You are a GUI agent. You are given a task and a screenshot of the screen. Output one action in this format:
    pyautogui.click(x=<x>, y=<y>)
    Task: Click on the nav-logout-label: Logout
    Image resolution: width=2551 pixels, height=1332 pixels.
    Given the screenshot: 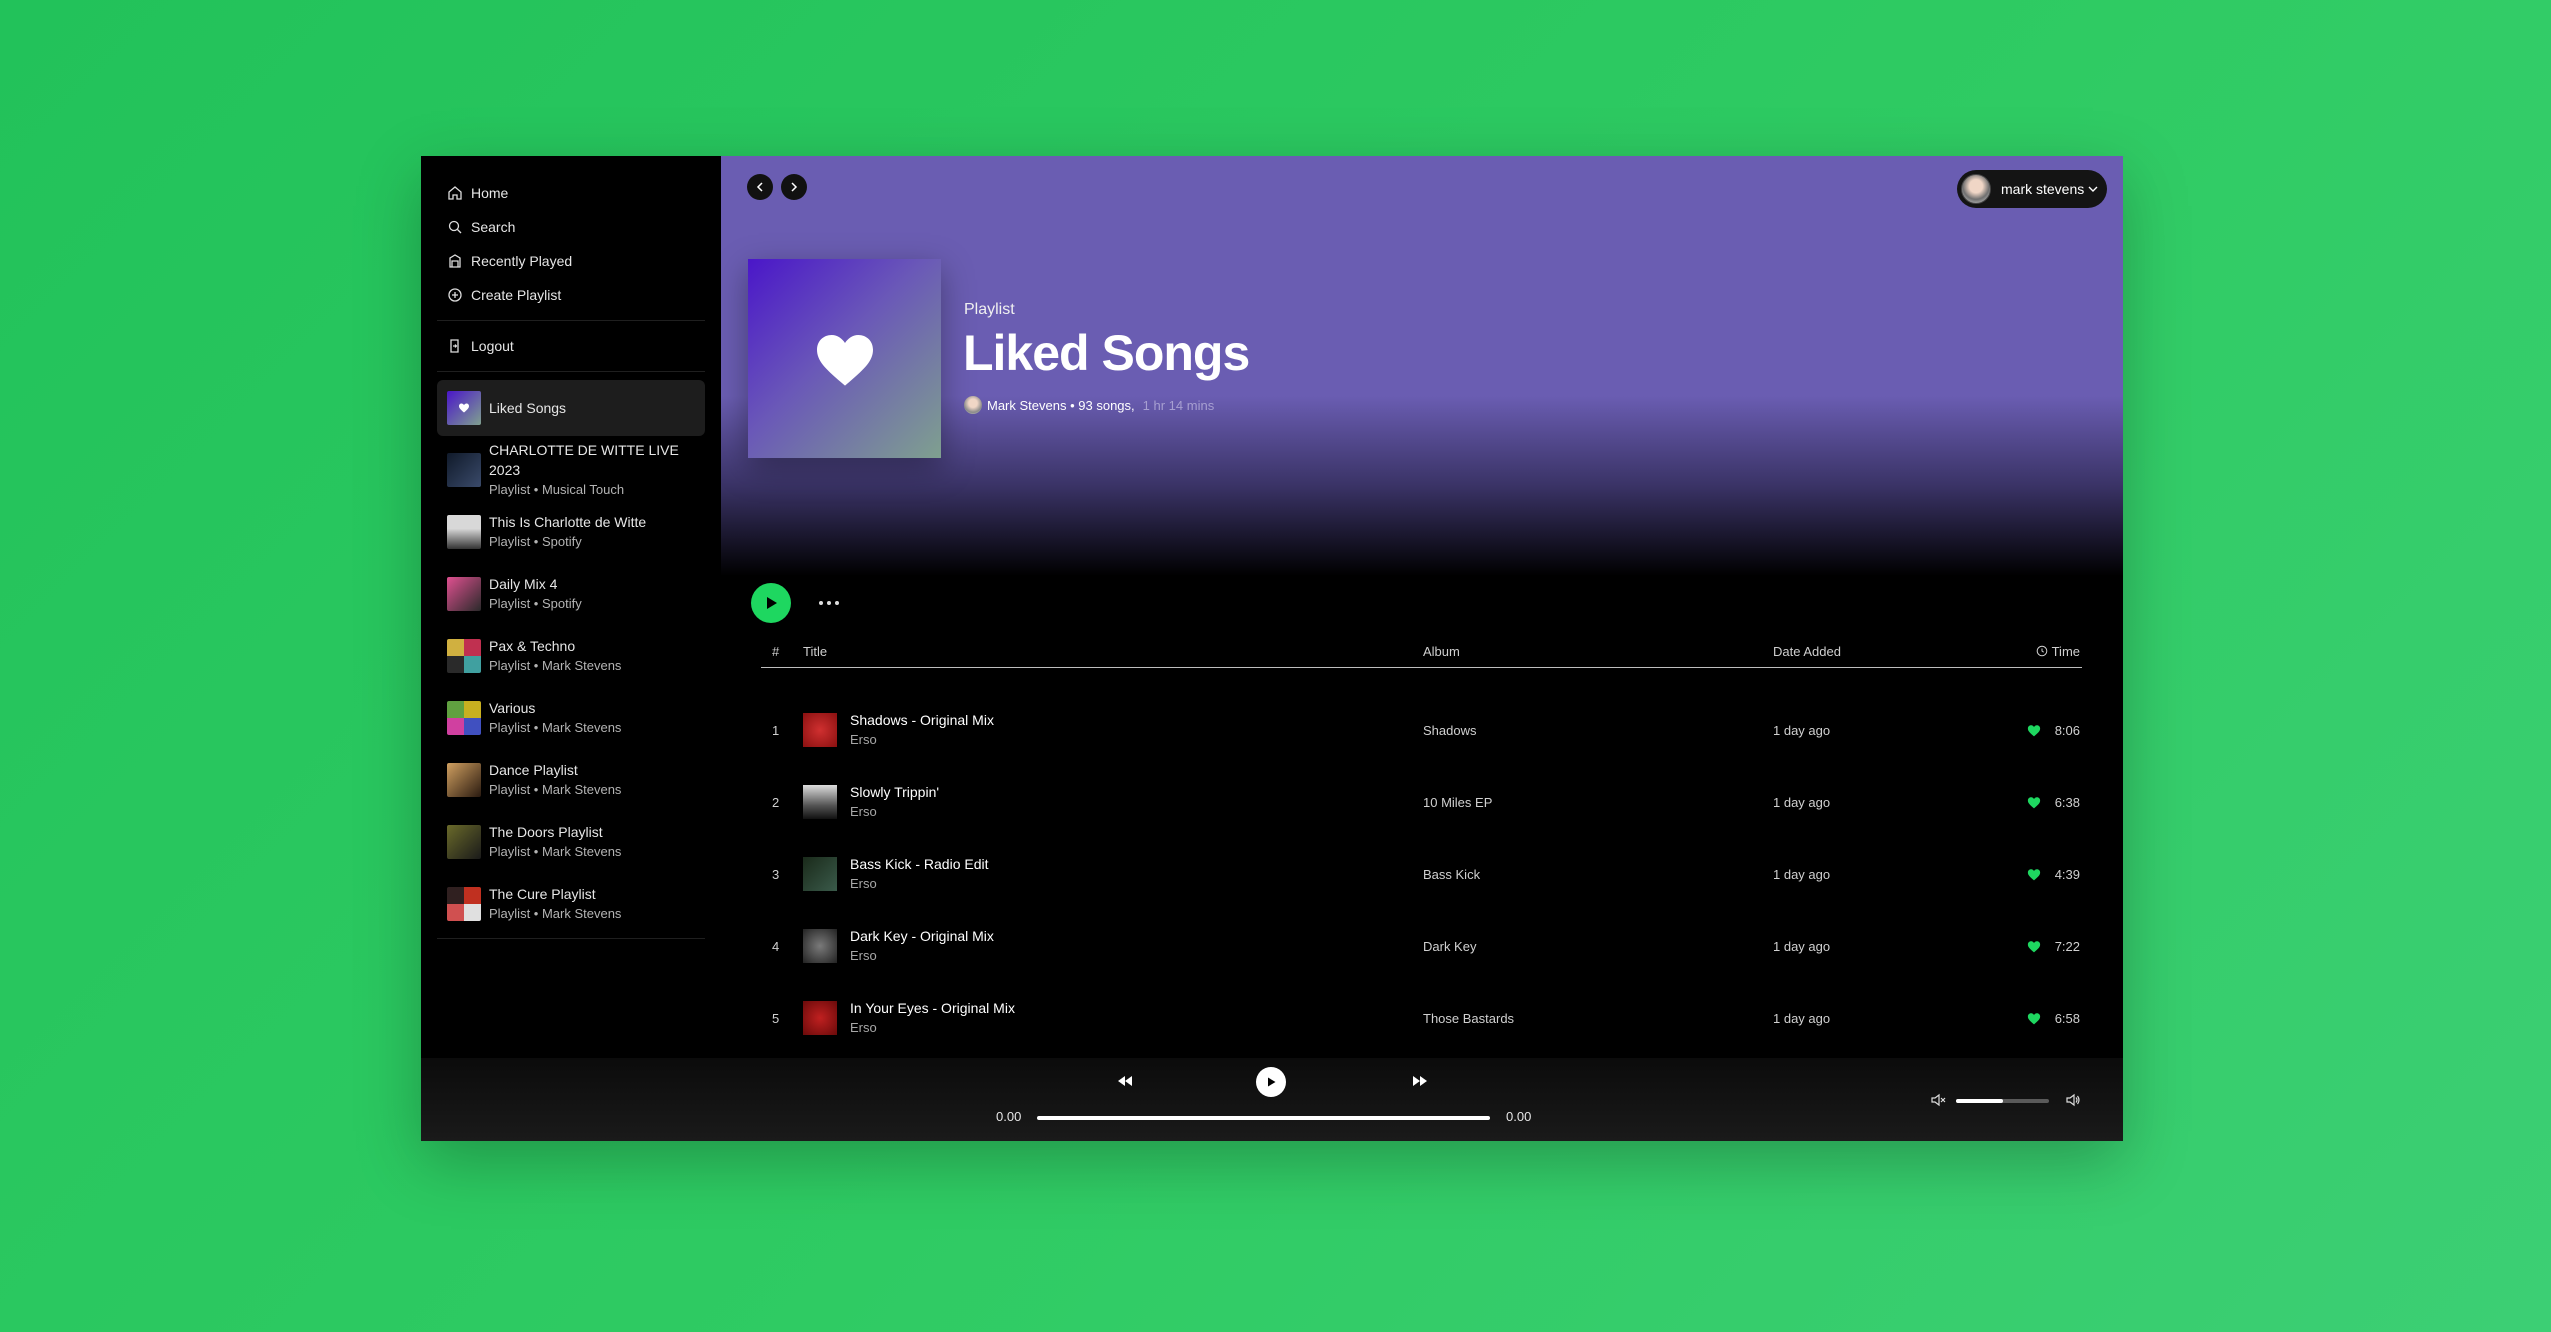 What is the action you would take?
    pyautogui.click(x=492, y=346)
    